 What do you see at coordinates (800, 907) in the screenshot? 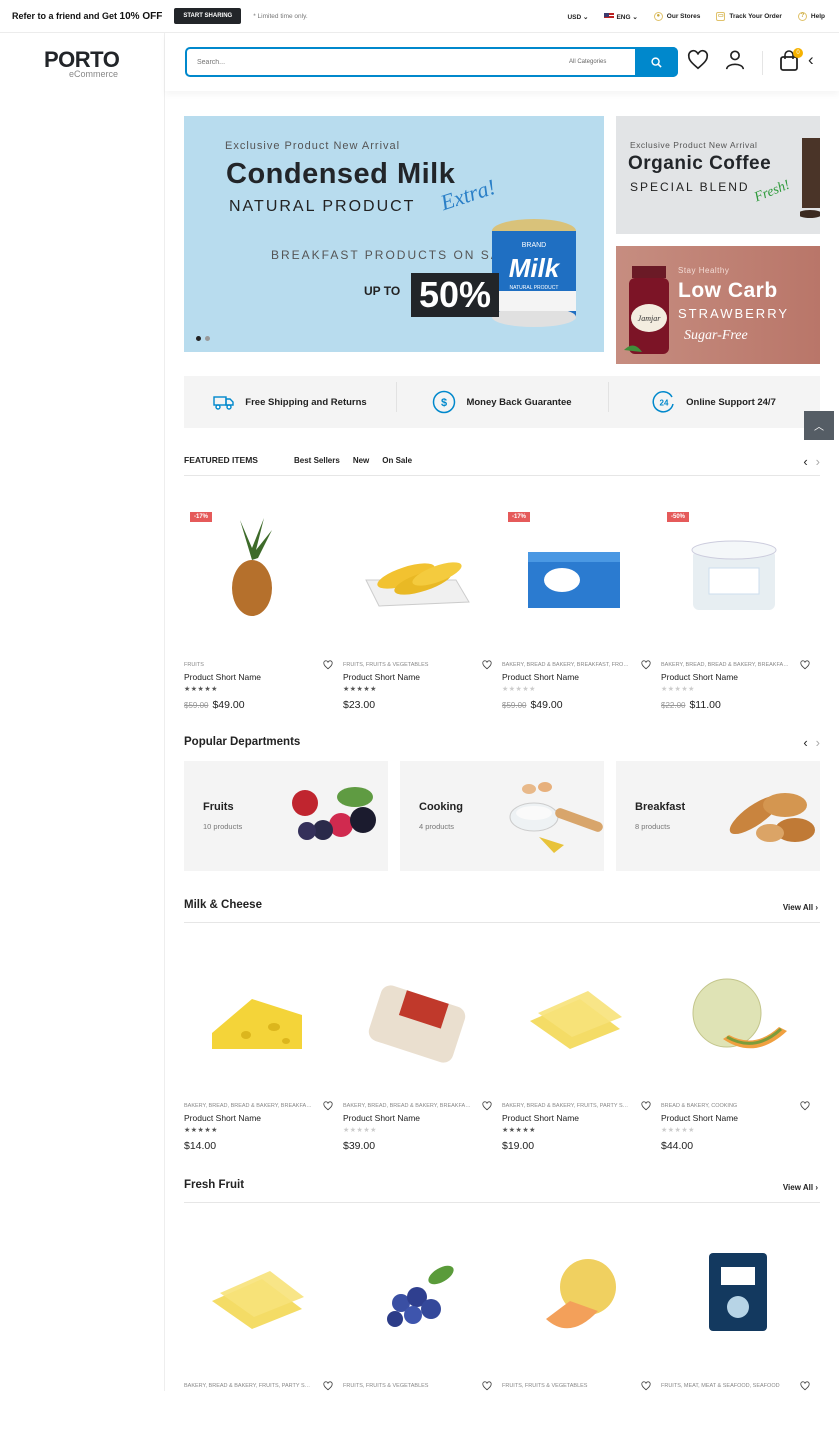
I see `milk-cheese-view-all: View All ›` at bounding box center [800, 907].